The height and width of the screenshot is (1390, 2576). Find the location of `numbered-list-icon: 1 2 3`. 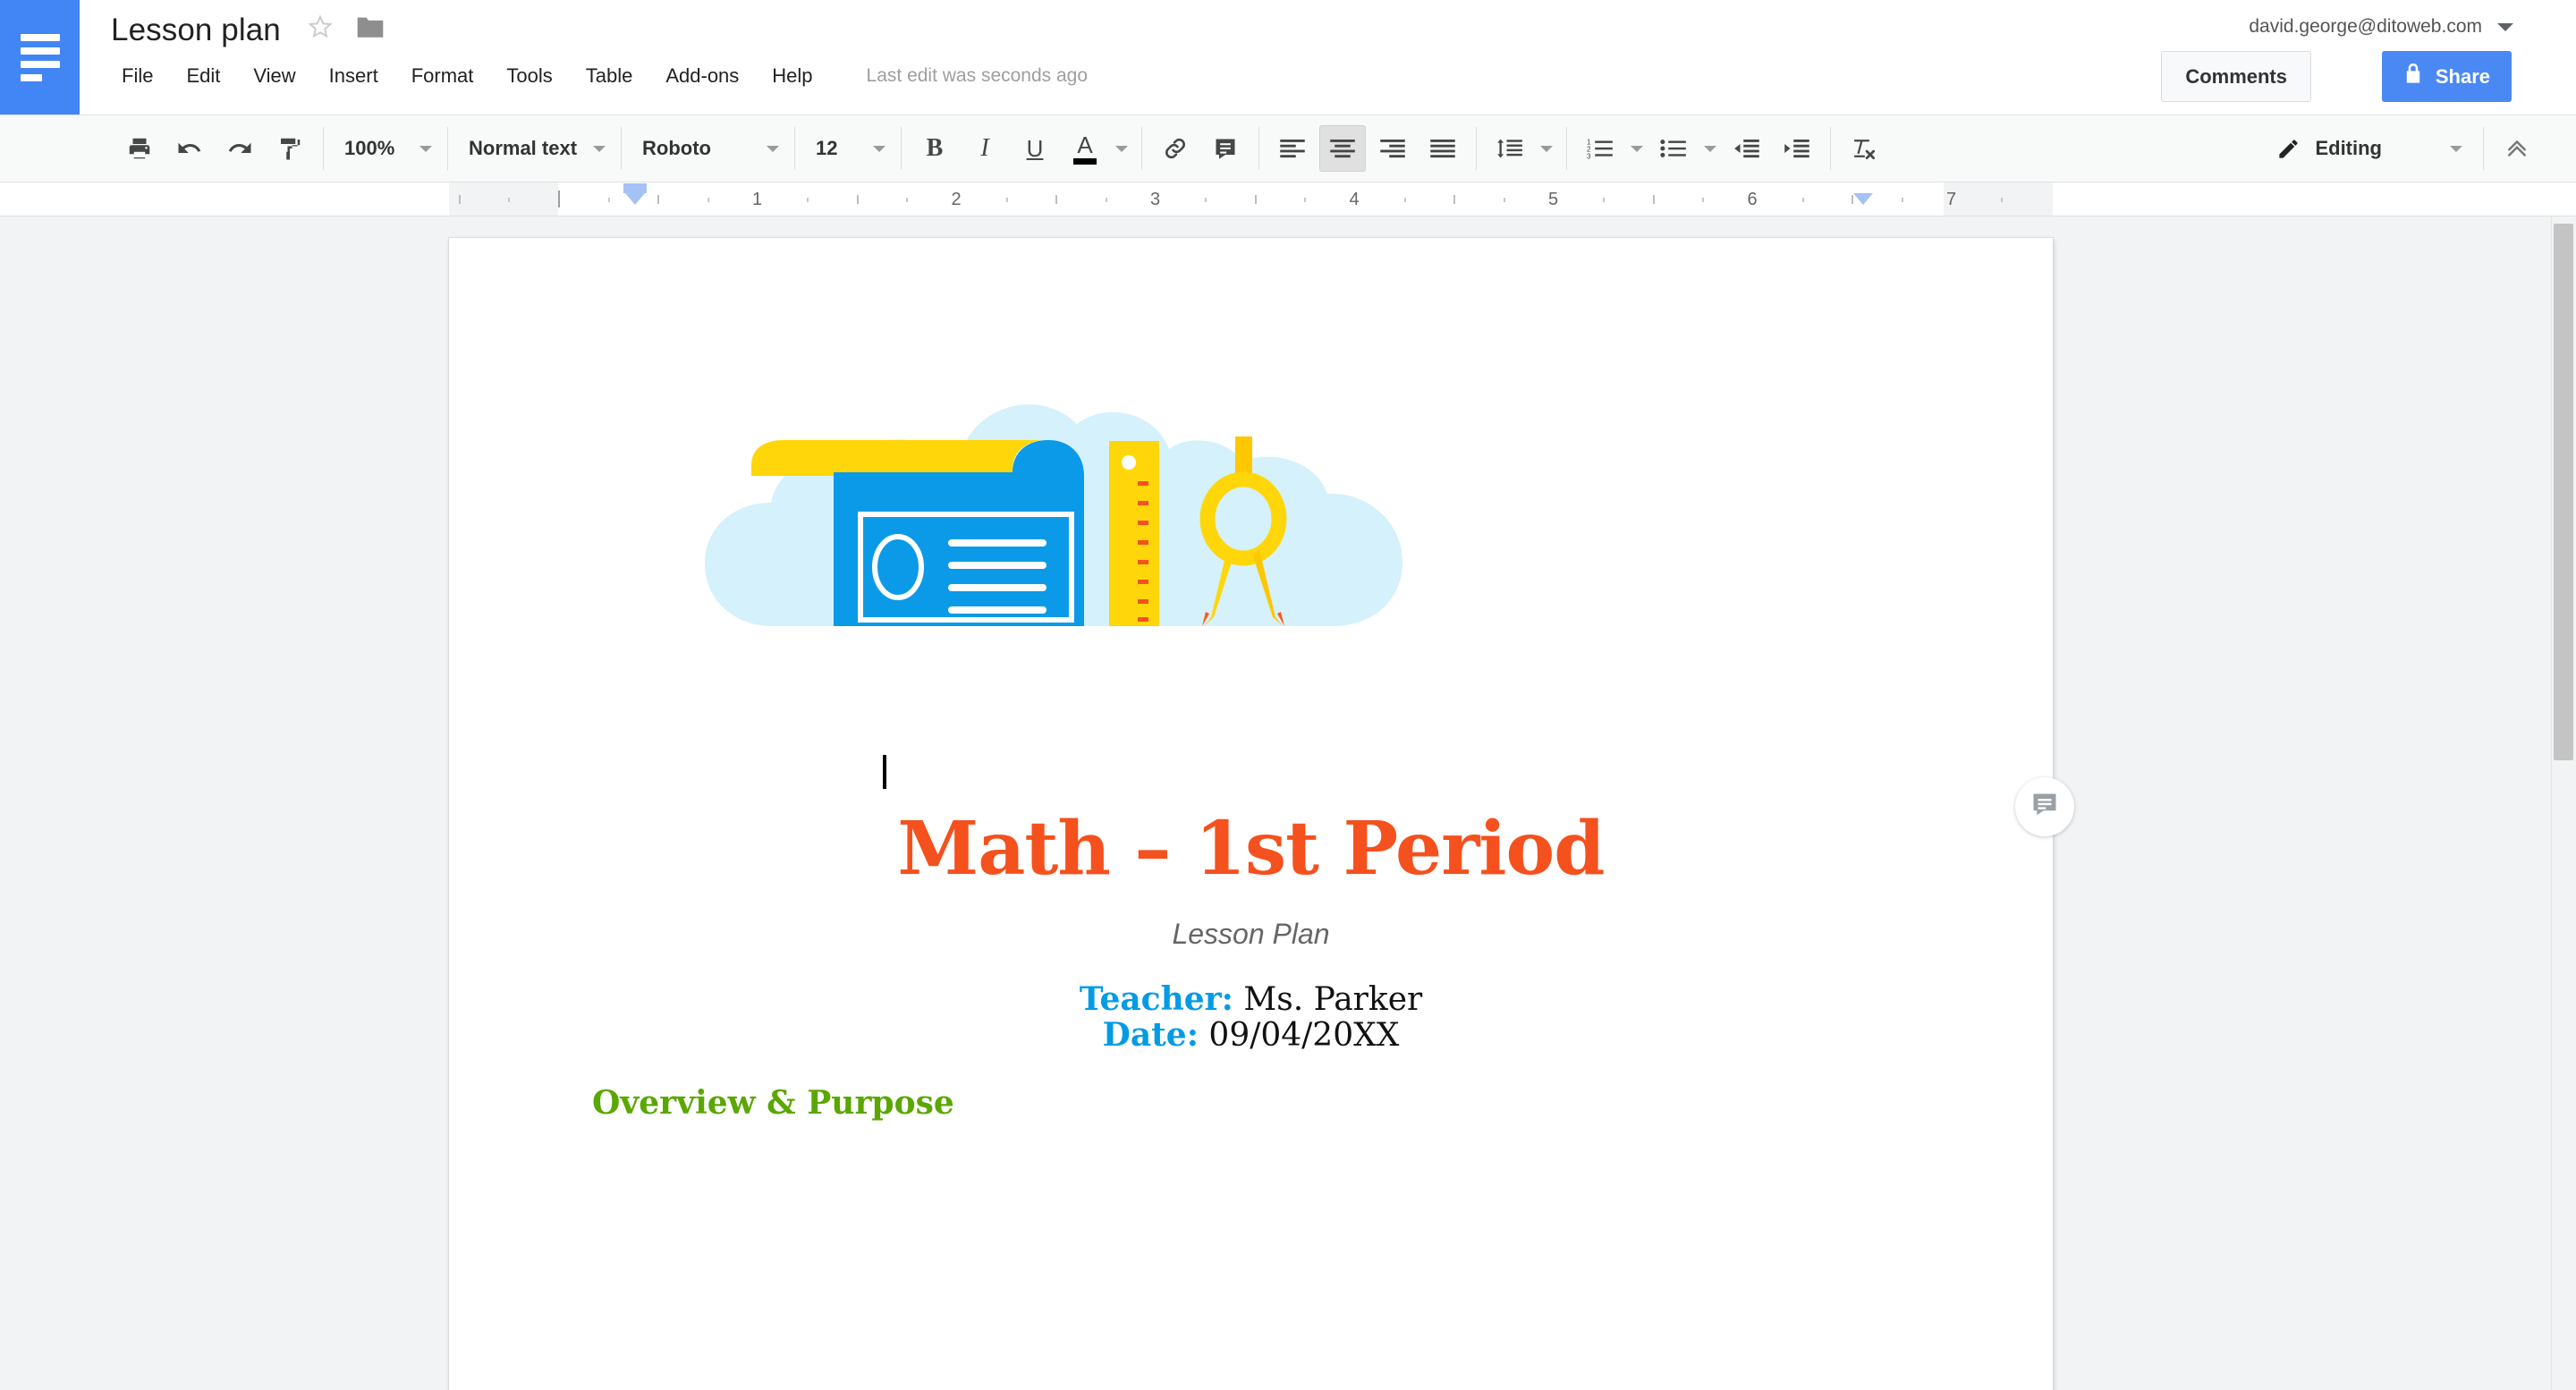

numbered-list-icon: 1 2 3 is located at coordinates (1600, 148).